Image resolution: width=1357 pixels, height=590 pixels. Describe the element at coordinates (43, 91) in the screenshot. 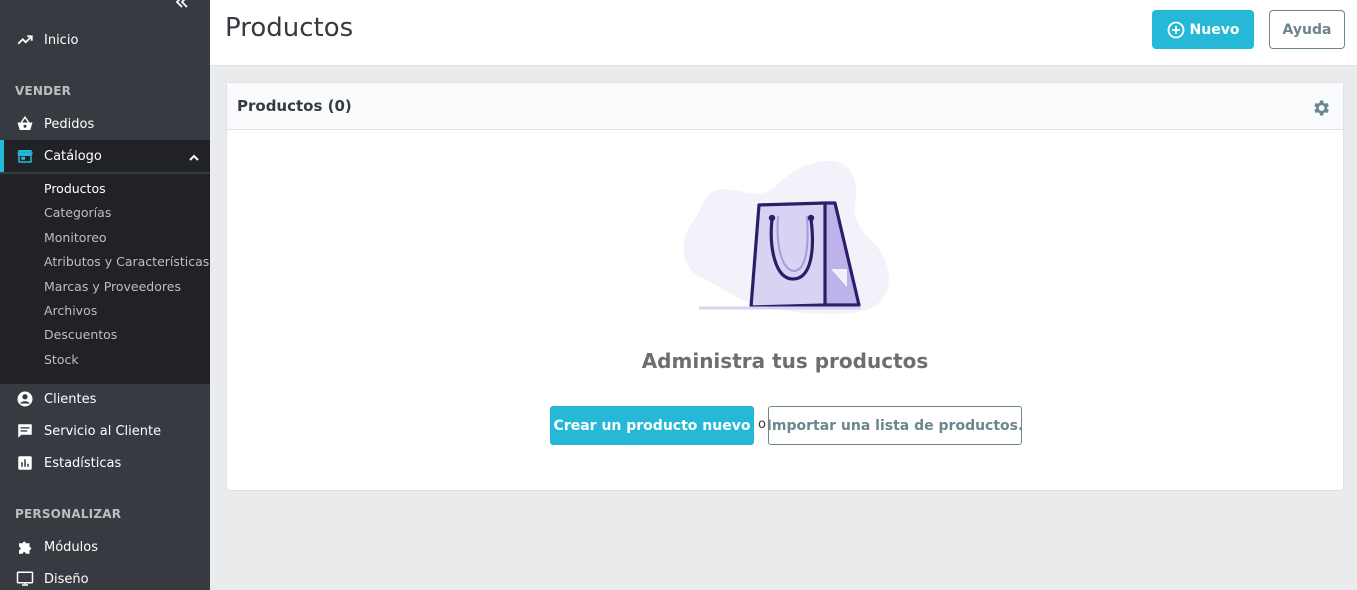

I see `section-title-vender: VENDER` at that location.